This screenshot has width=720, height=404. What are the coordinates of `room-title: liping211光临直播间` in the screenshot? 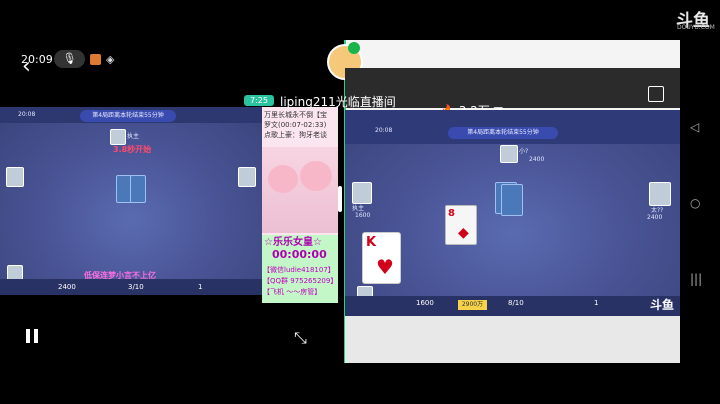 It's located at (338, 102).